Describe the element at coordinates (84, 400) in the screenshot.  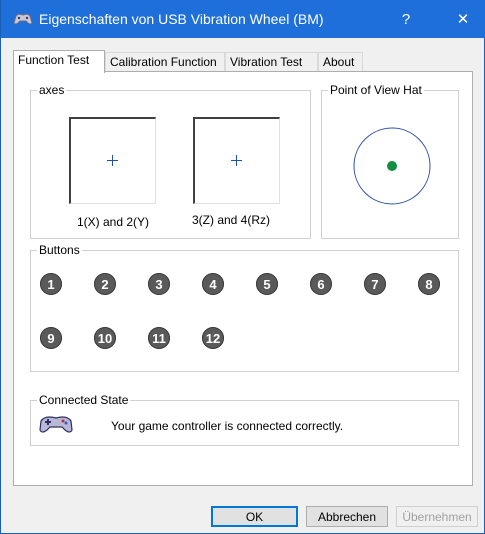
I see `connected-state-group-label: Connected State` at that location.